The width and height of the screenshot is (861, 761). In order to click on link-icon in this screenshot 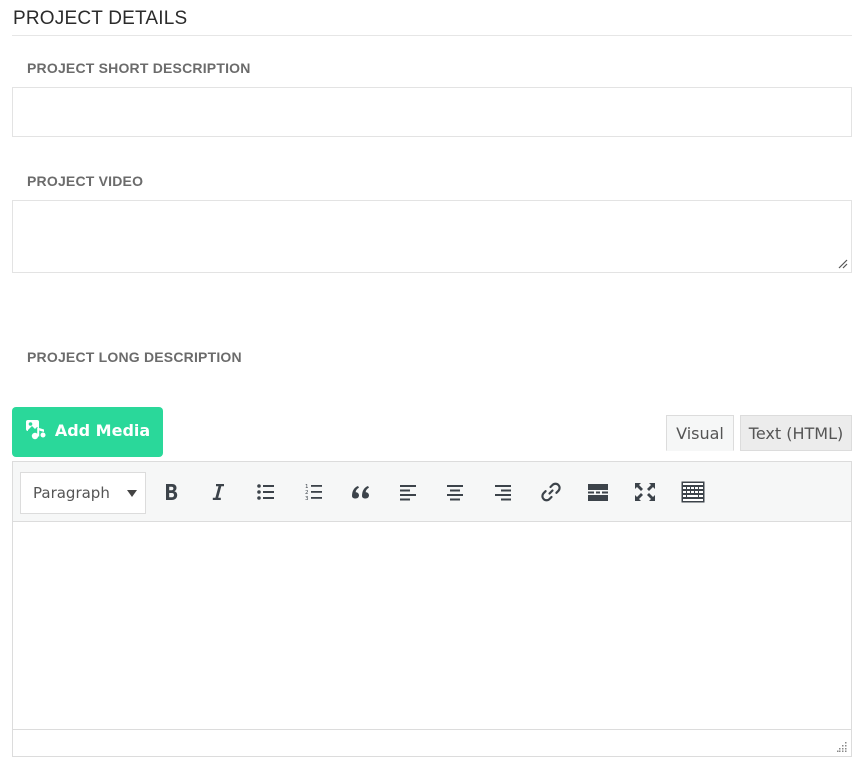, I will do `click(551, 492)`.